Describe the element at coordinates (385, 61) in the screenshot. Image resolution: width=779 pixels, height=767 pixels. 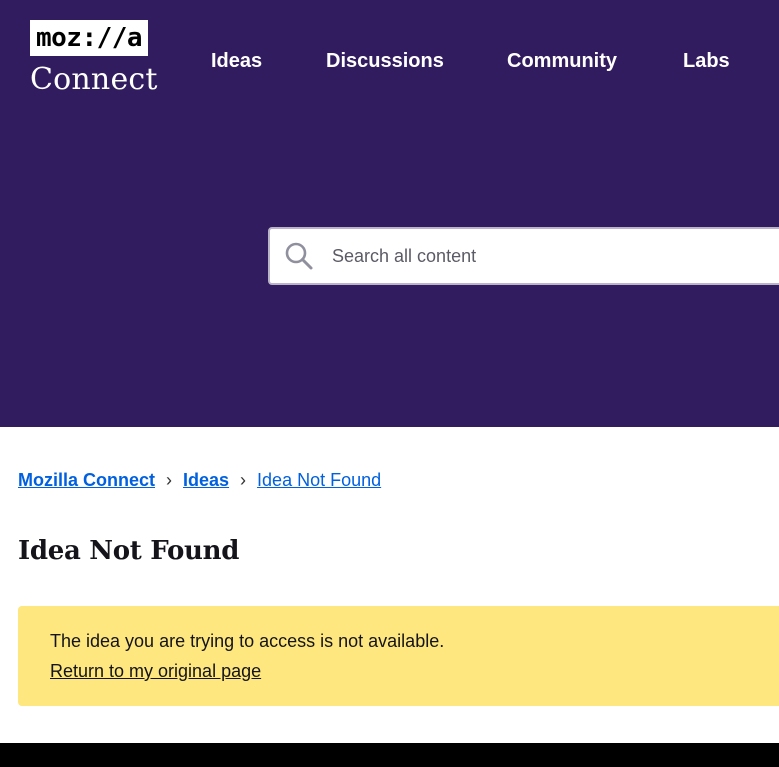
I see `nav-item-discussions: Discussions` at that location.